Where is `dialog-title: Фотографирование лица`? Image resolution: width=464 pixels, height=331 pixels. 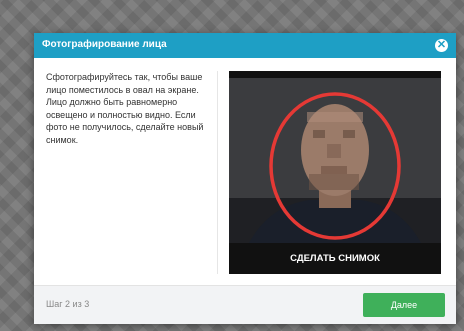 dialog-title: Фотографирование лица is located at coordinates (104, 44).